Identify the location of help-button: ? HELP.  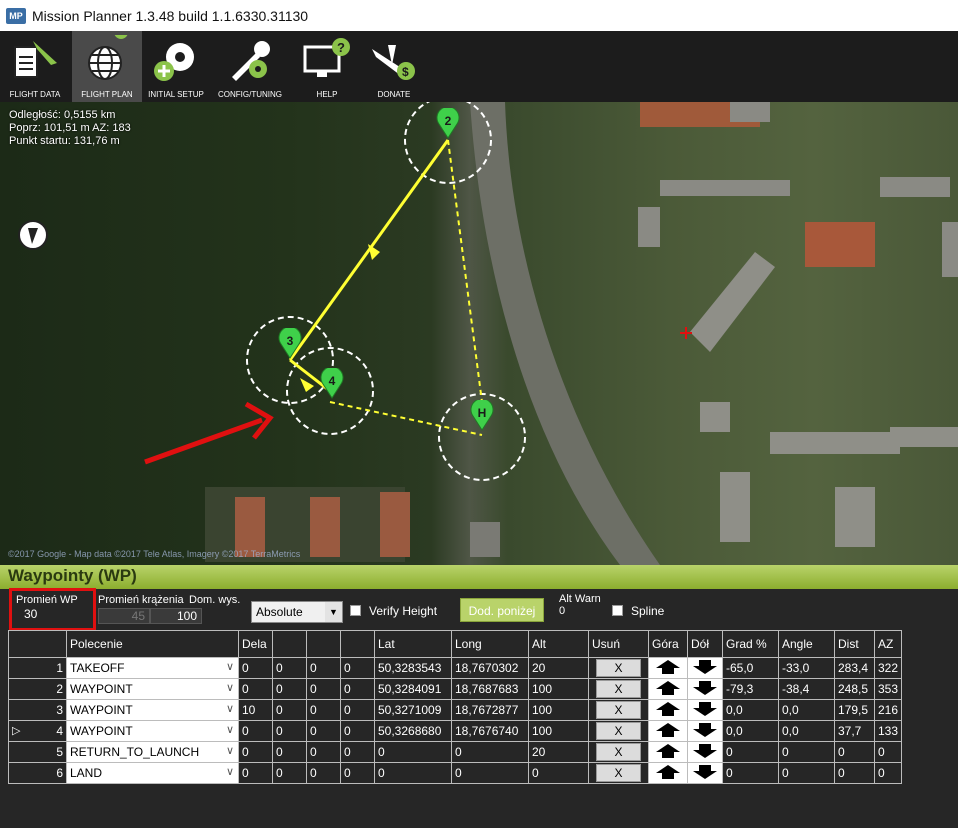
(327, 66).